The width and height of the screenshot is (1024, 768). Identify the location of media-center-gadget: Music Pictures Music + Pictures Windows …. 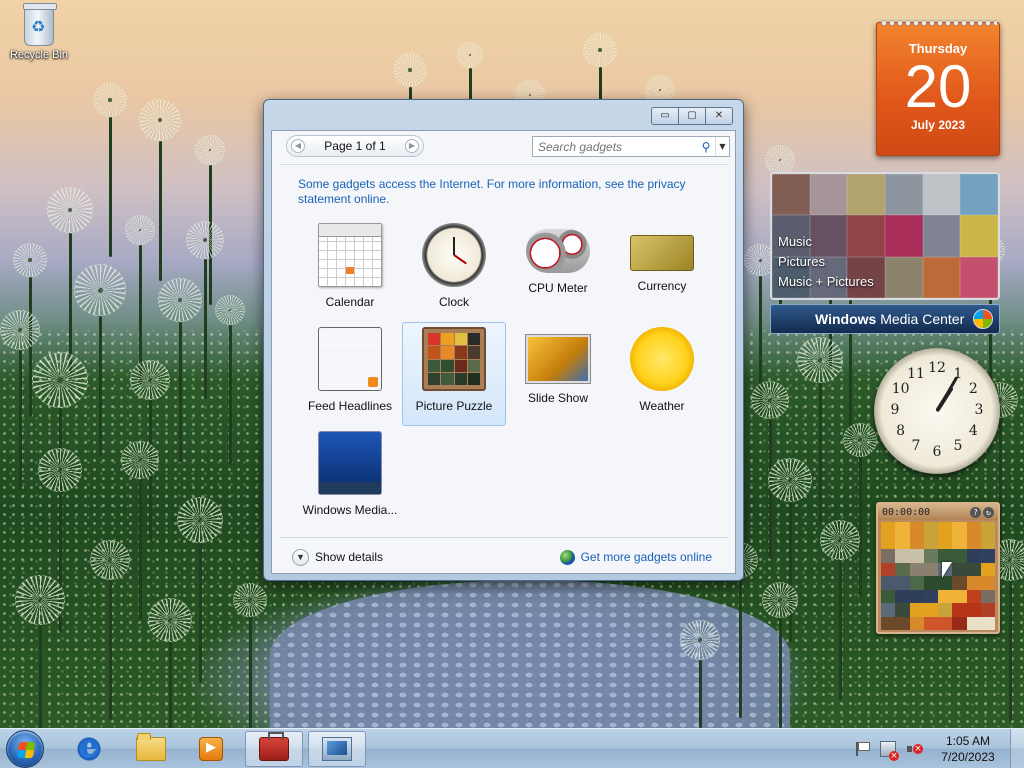
(885, 253).